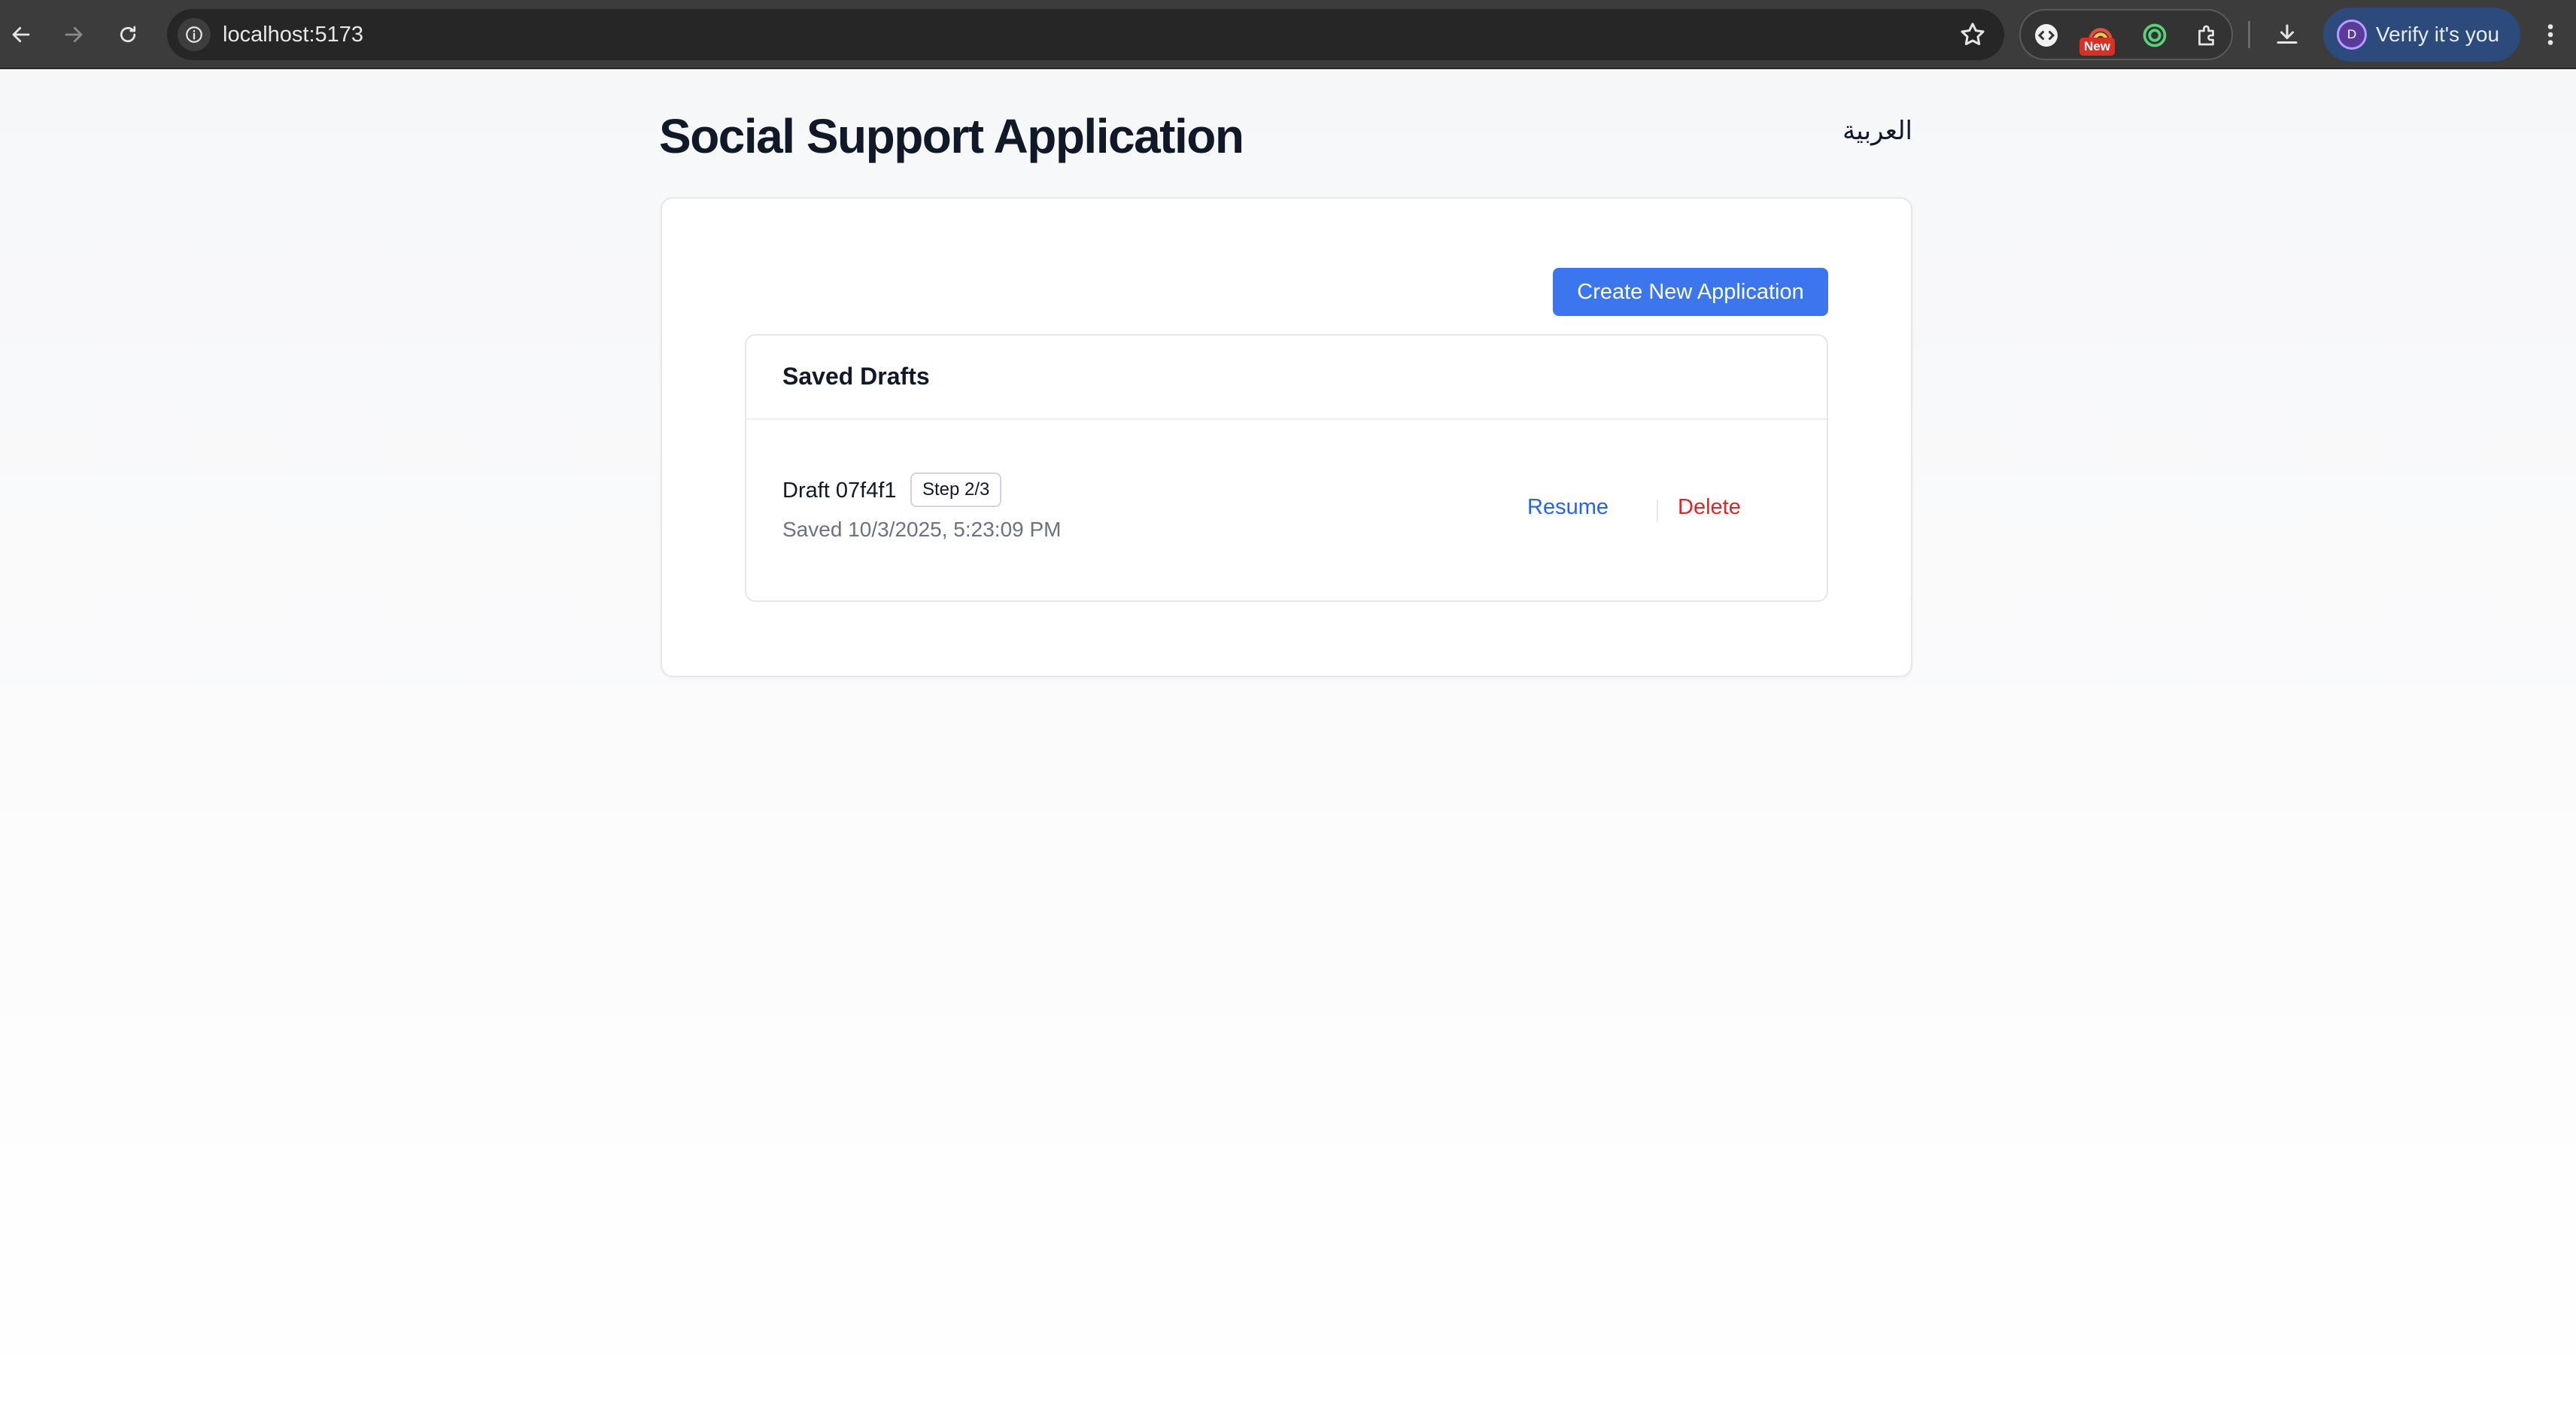 Image resolution: width=2576 pixels, height=1419 pixels. What do you see at coordinates (839, 491) in the screenshot?
I see `draft-name: Draft 07f4f1` at bounding box center [839, 491].